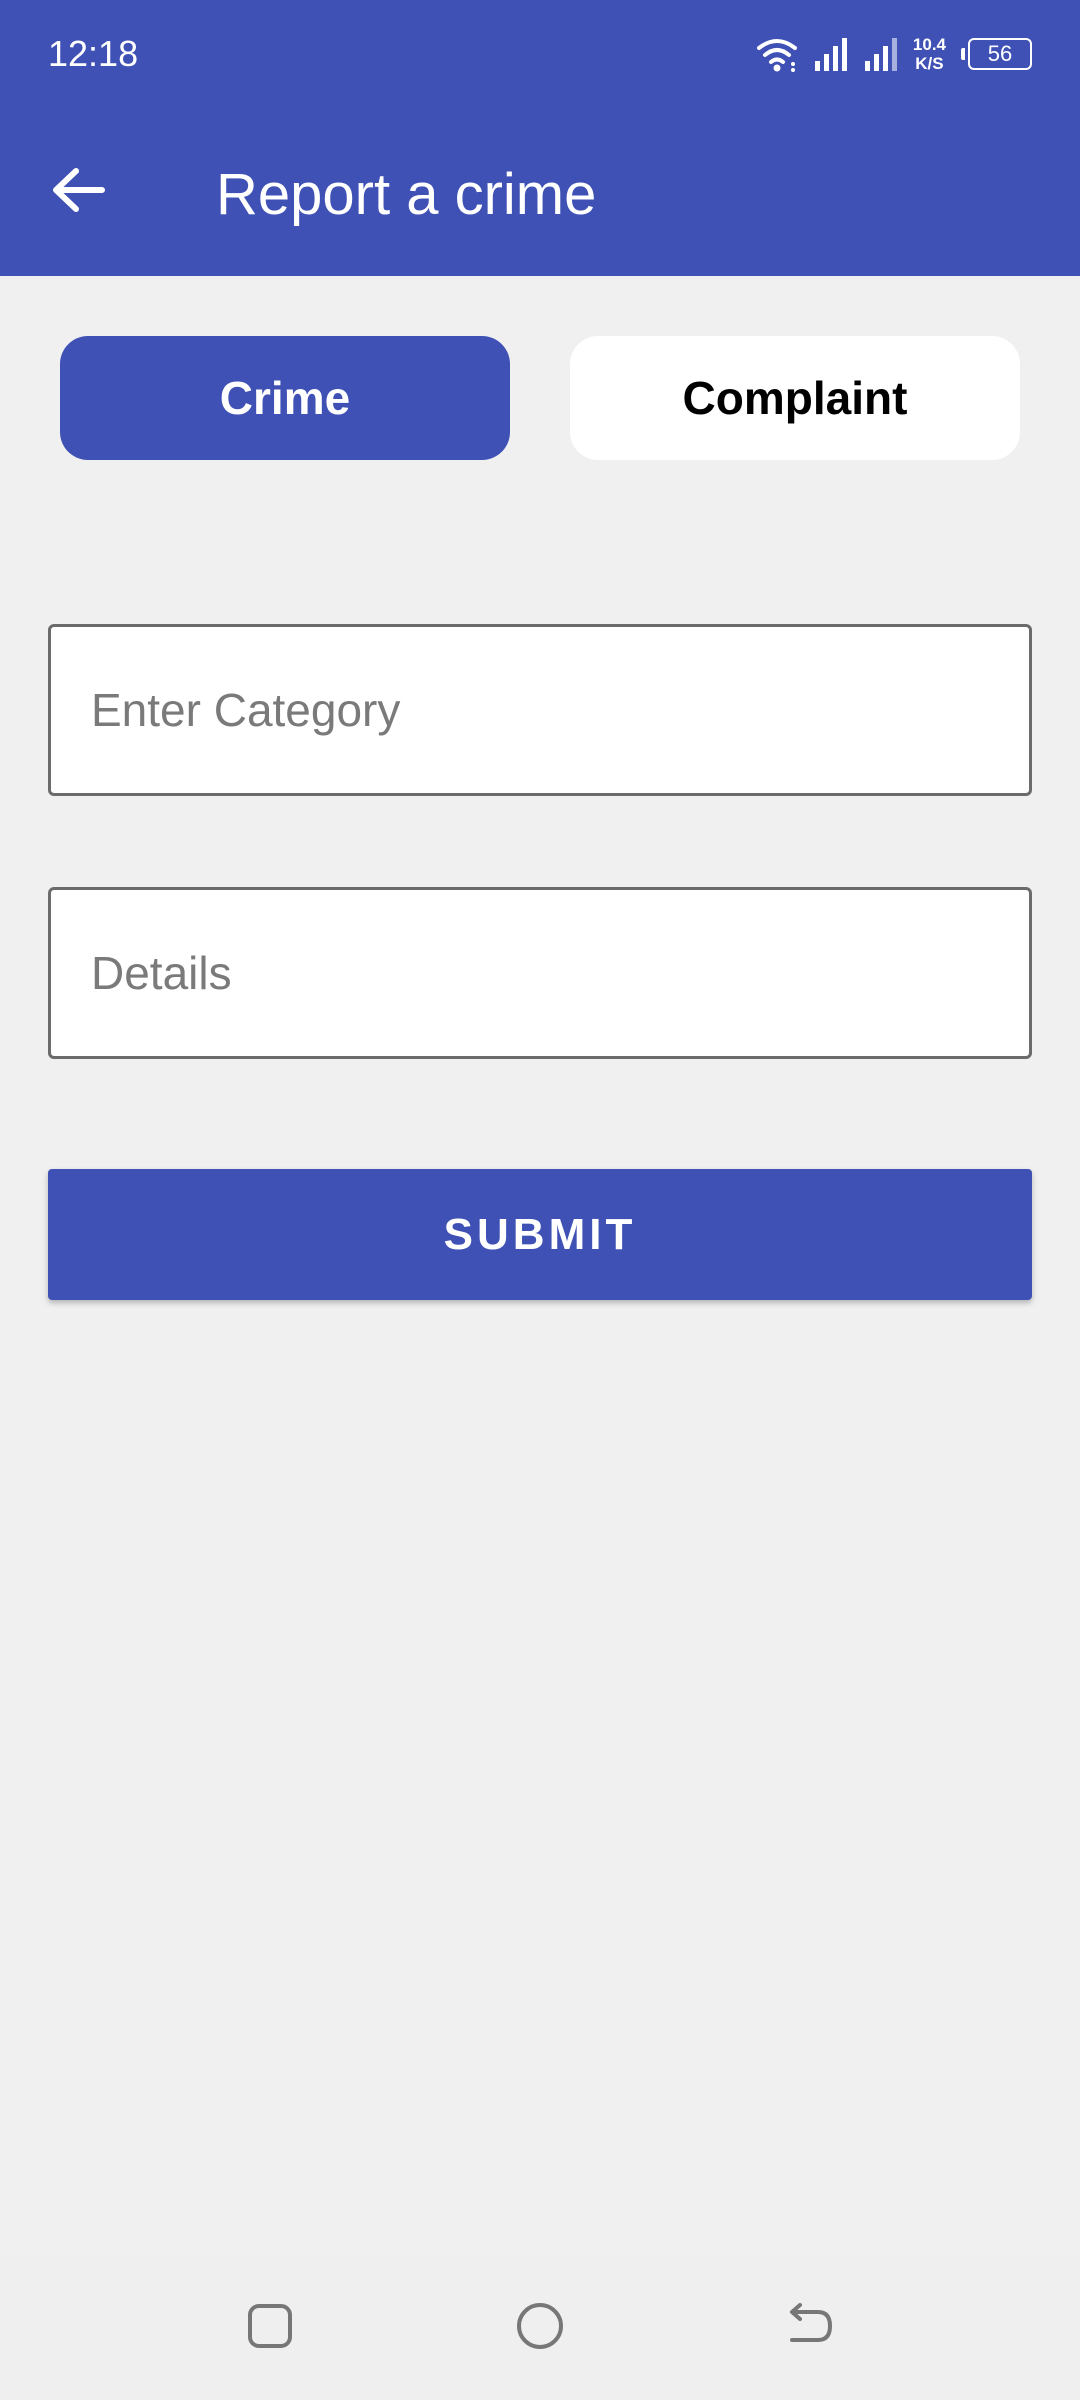  Describe the element at coordinates (929, 63) in the screenshot. I see `network-speed-unit: K/S` at that location.